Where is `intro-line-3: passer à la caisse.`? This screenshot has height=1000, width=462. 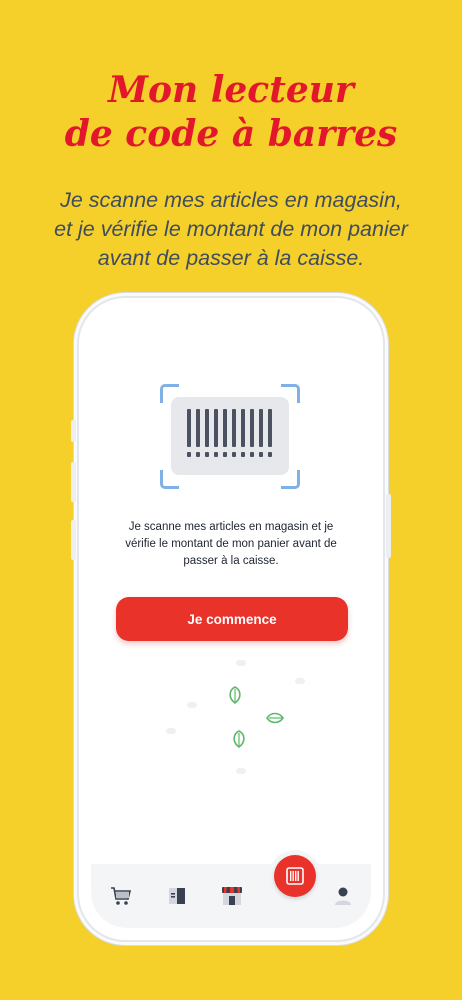 intro-line-3: passer à la caisse. is located at coordinates (231, 561).